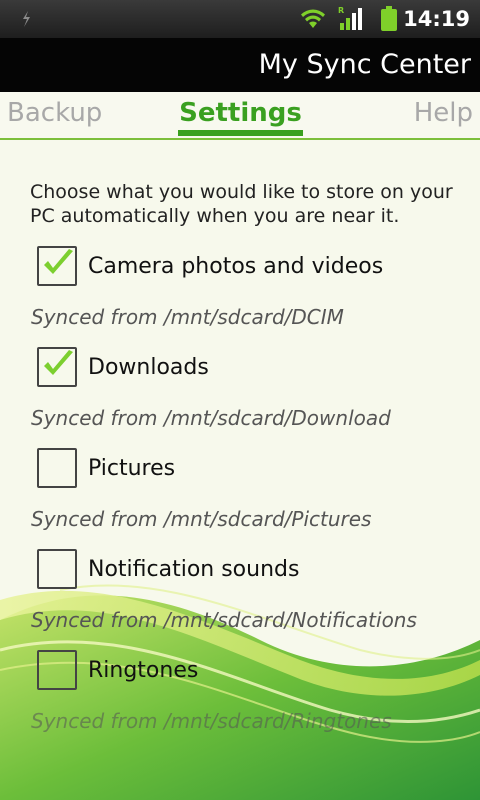 The width and height of the screenshot is (480, 800). What do you see at coordinates (211, 418) in the screenshot?
I see `downloads-sync-path: Synced from /mnt/sdcard/Download` at bounding box center [211, 418].